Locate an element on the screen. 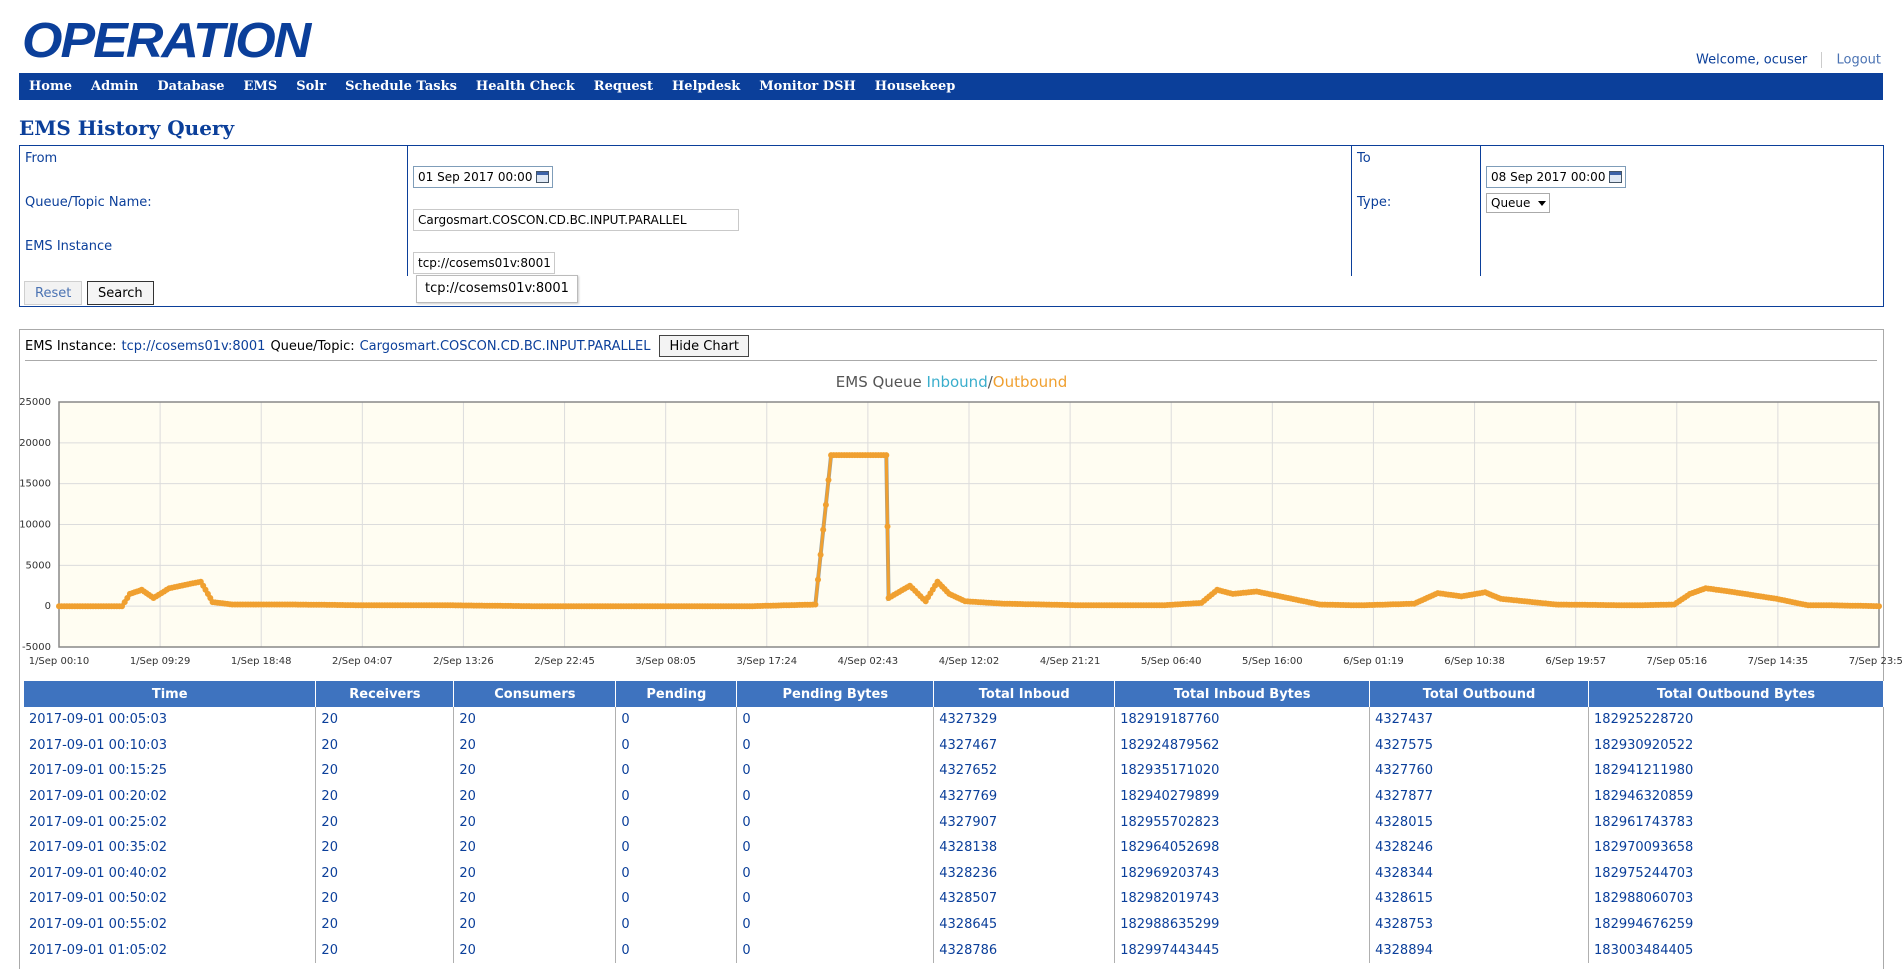  nav-item-schedule-tasks: Schedule Tasks is located at coordinates (401, 86).